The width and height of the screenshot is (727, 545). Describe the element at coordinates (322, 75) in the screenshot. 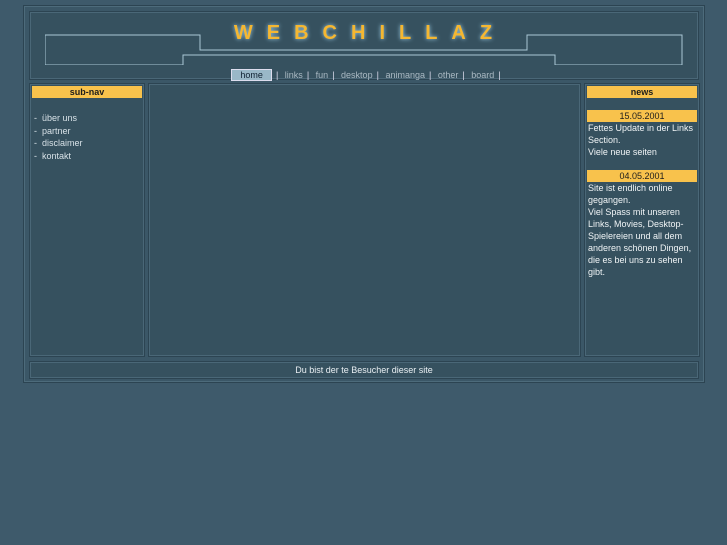

I see `nav-fun: fun` at that location.